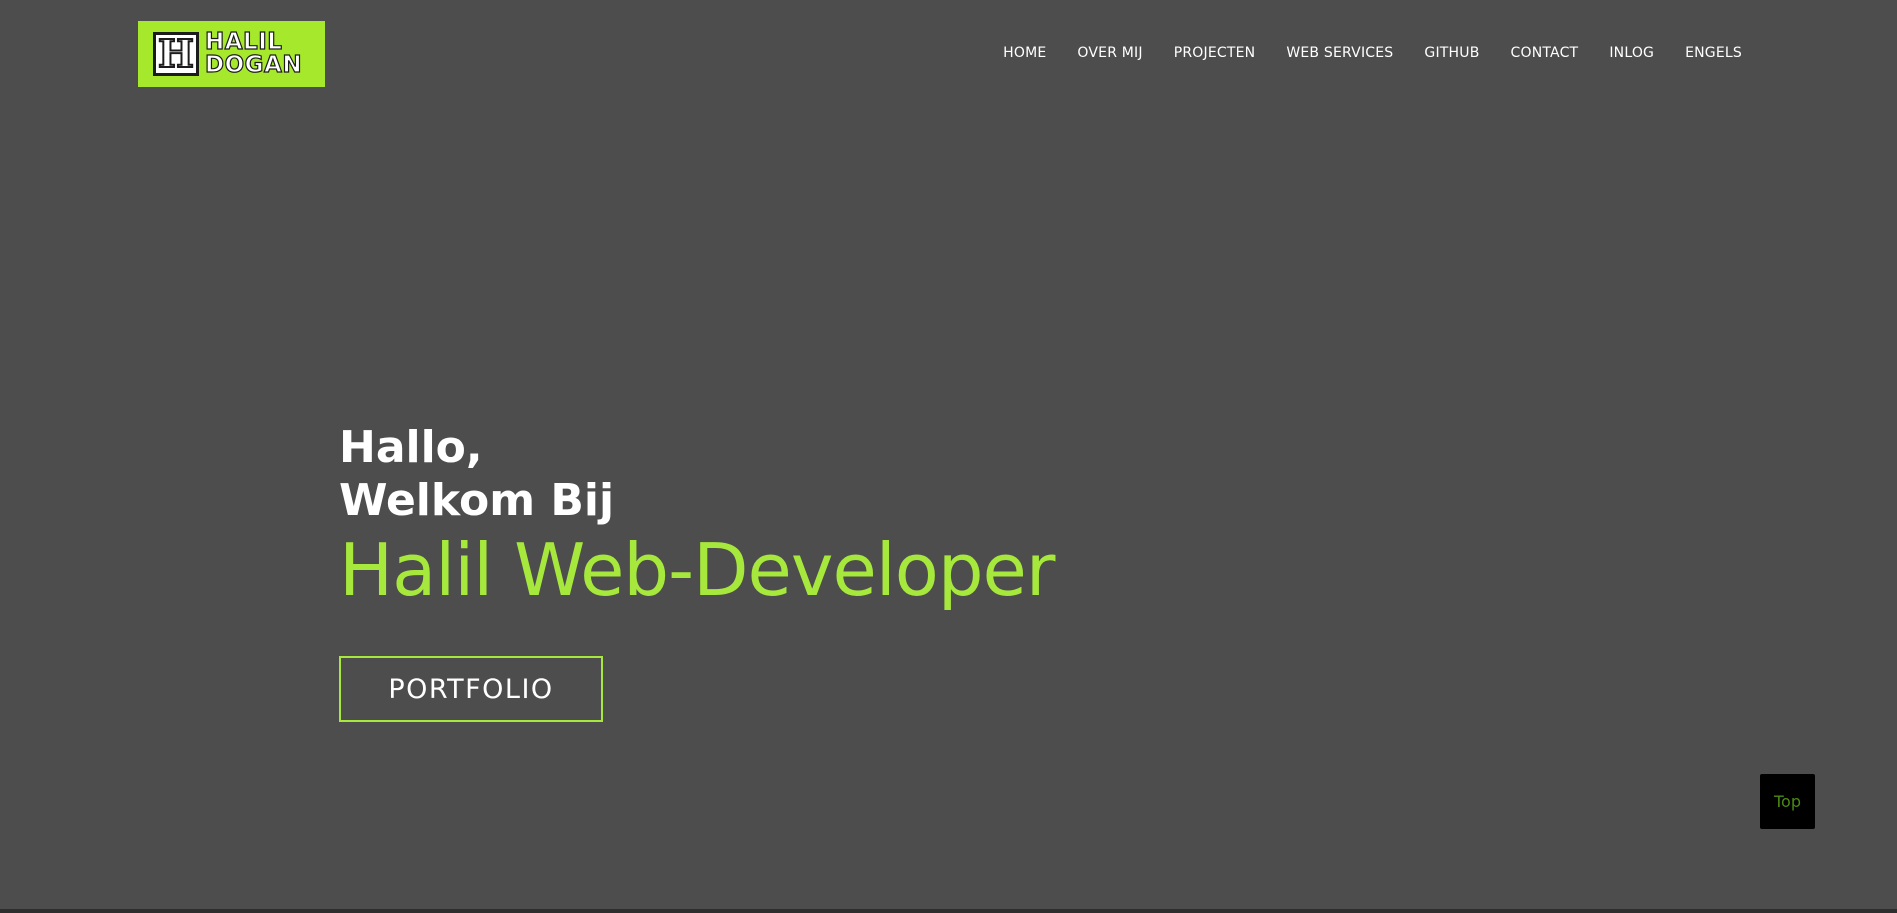 The image size is (1897, 913). I want to click on hero-headline: Halil Web-Developer, so click(697, 570).